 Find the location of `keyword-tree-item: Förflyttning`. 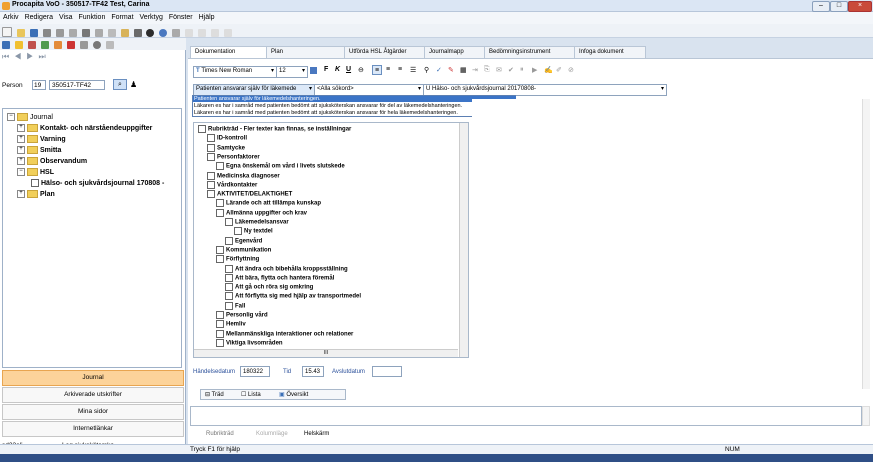

keyword-tree-item: Förflyttning is located at coordinates (237, 259).